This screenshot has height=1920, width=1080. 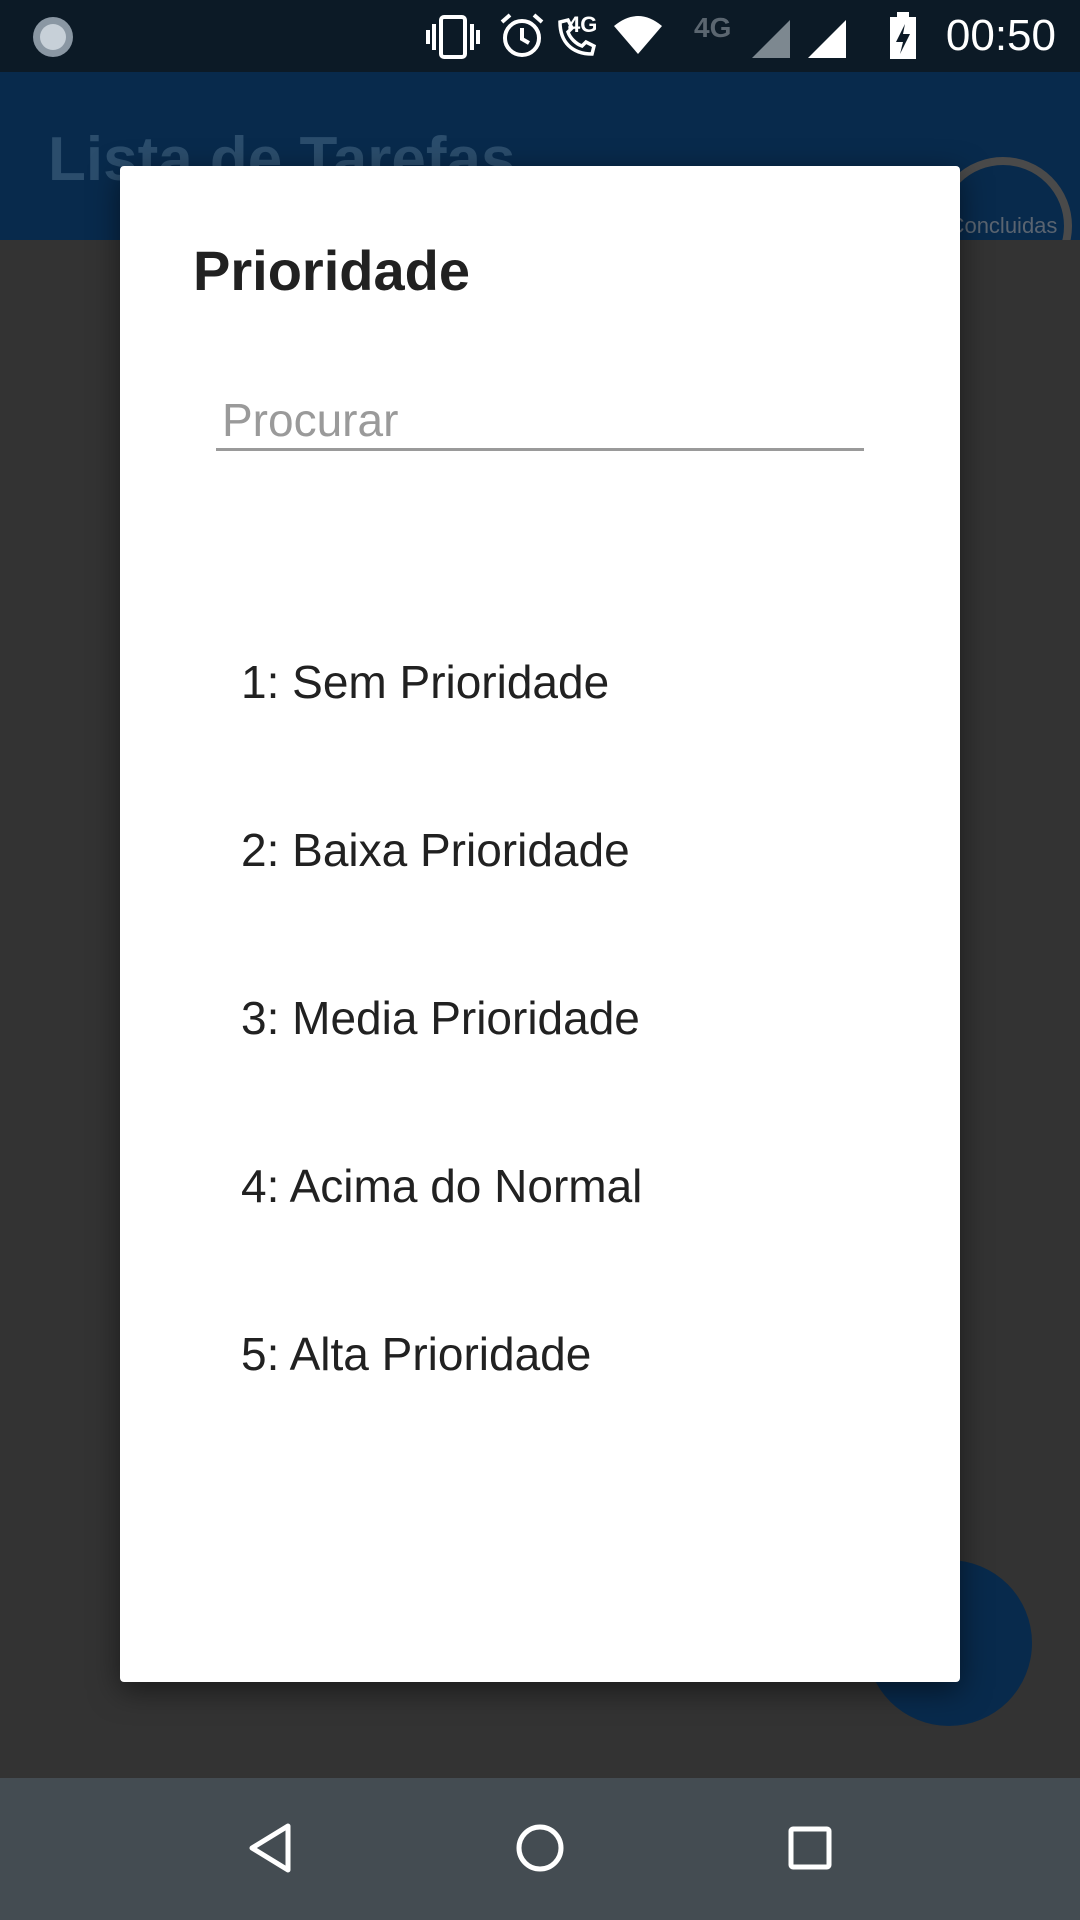 What do you see at coordinates (522, 35) in the screenshot?
I see `alarm-icon` at bounding box center [522, 35].